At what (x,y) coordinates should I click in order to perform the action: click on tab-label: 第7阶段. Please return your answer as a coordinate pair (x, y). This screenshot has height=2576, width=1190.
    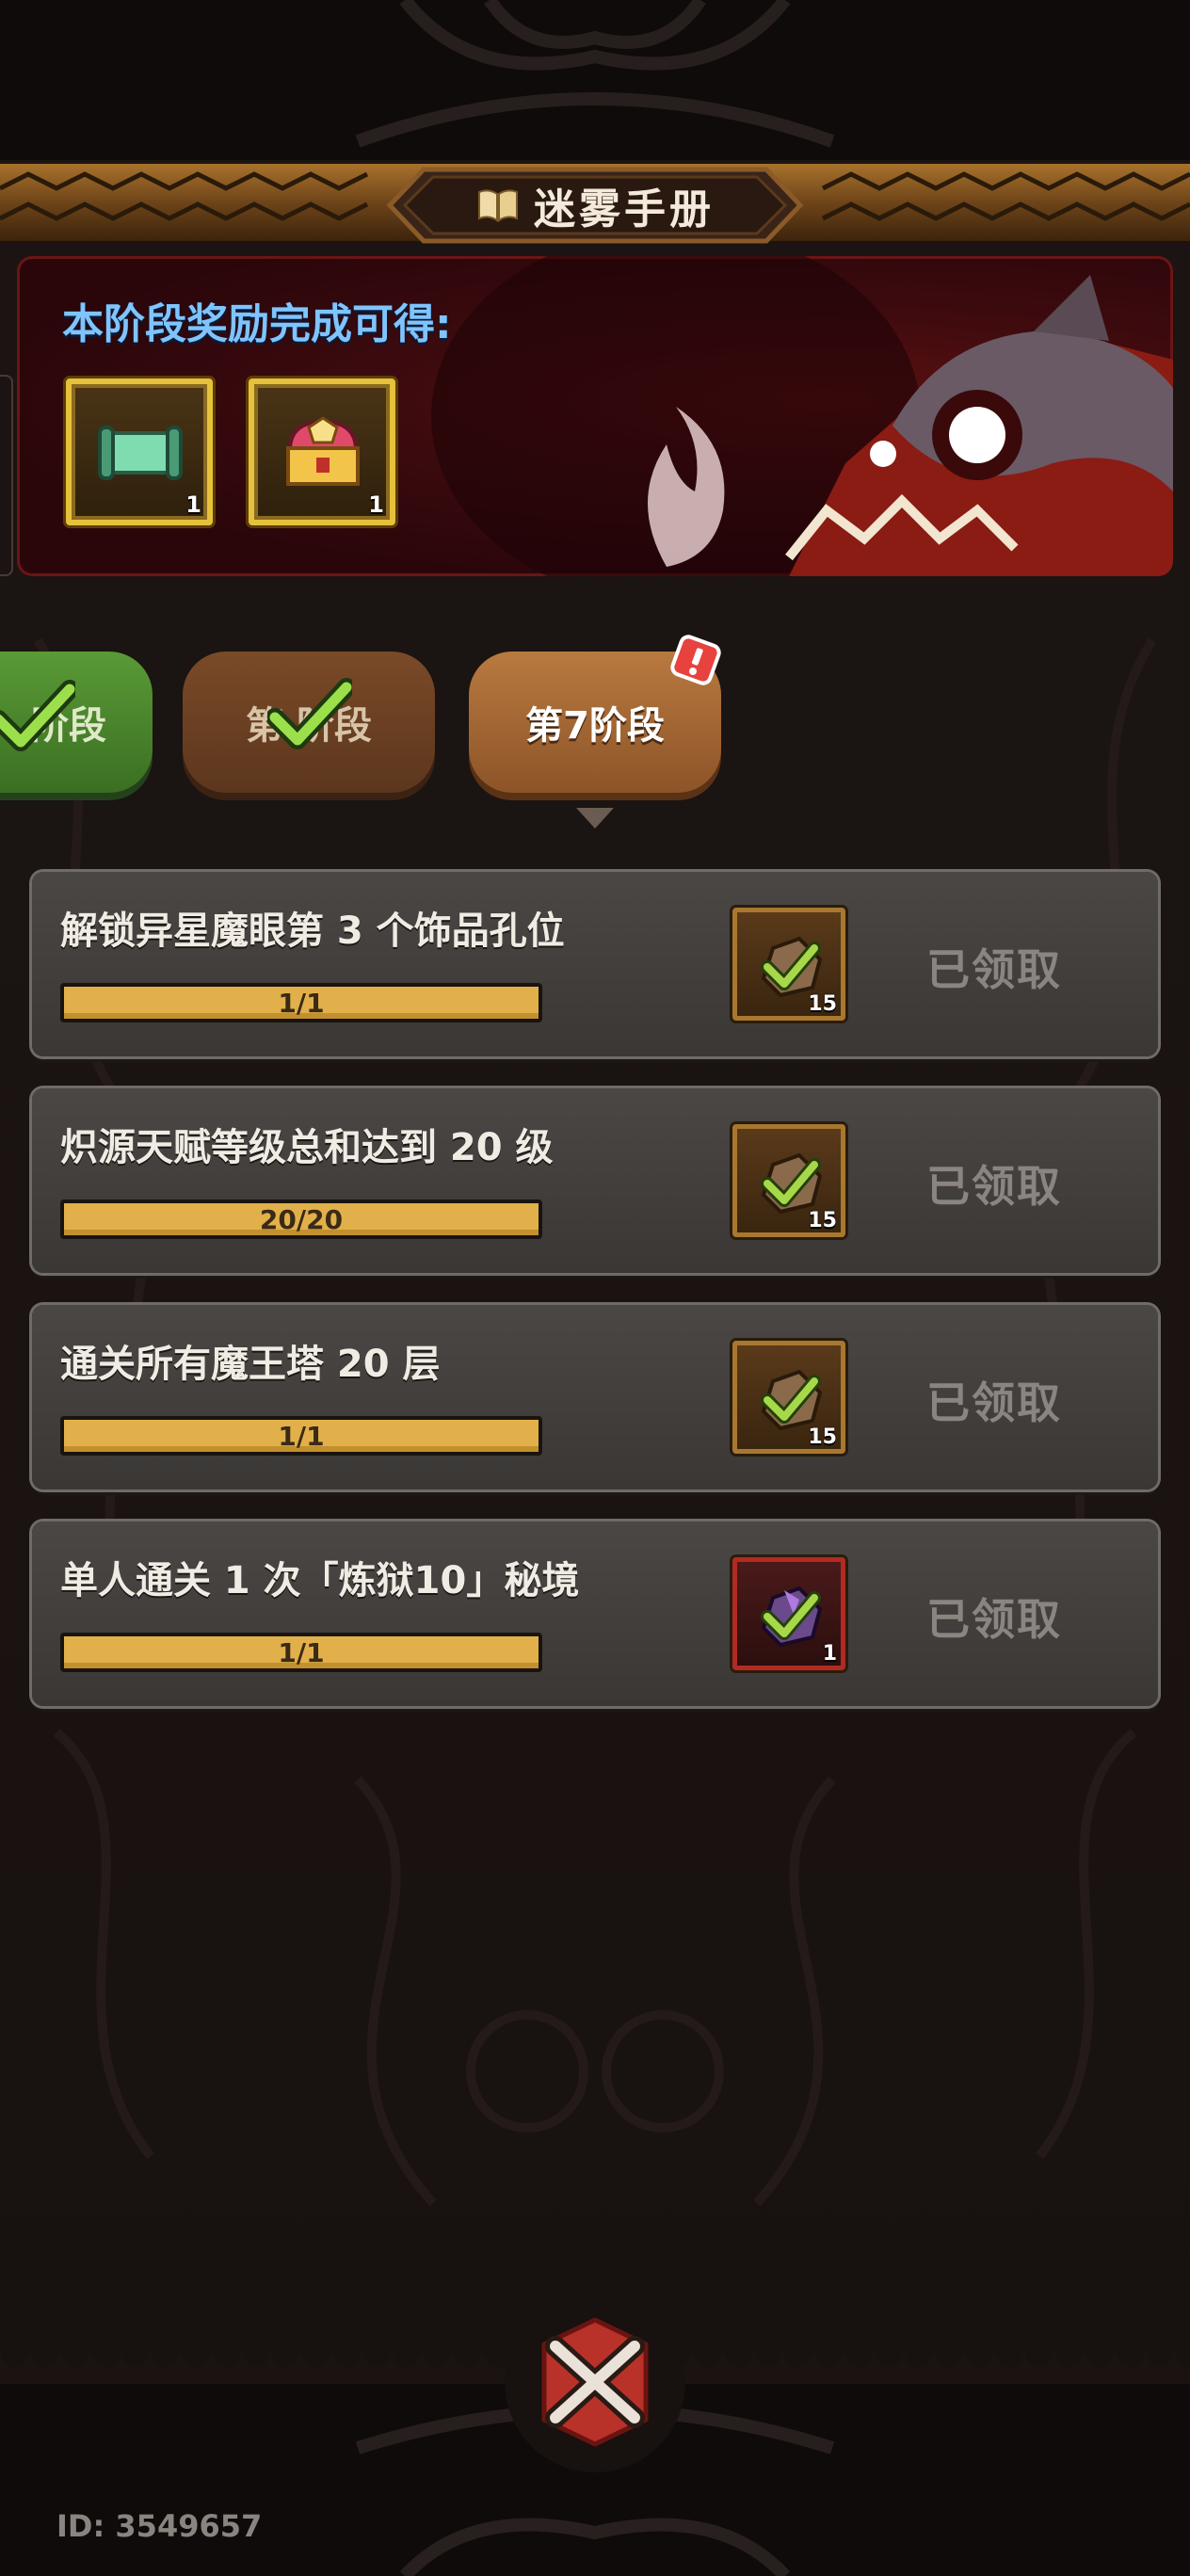
    Looking at the image, I should click on (595, 726).